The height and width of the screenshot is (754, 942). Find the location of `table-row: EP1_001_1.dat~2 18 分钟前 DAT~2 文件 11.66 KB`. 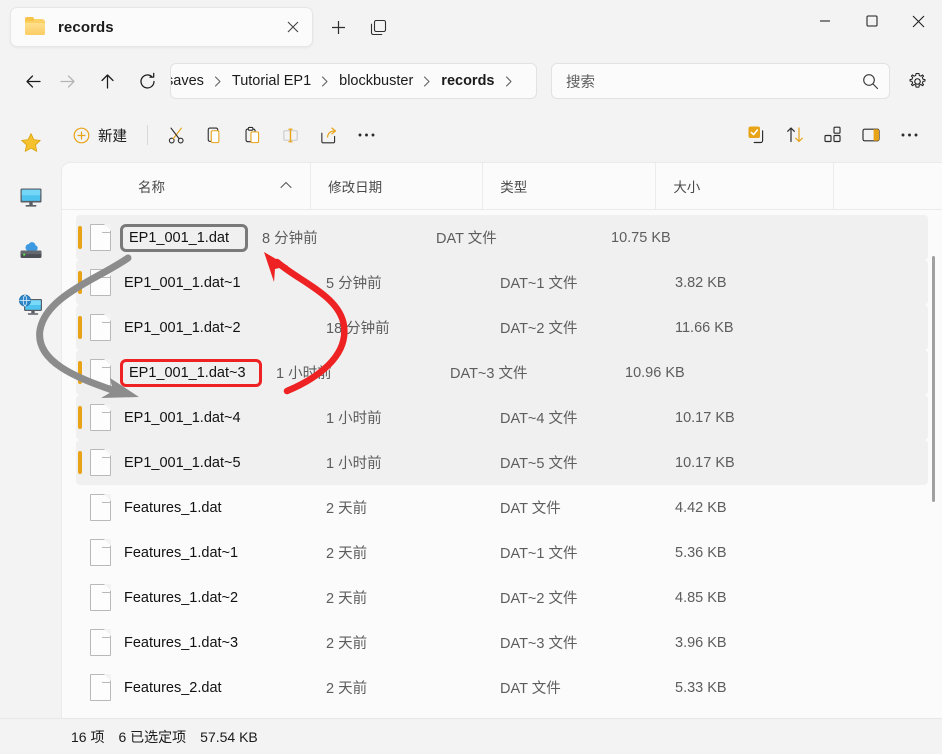

table-row: EP1_001_1.dat~2 18 分钟前 DAT~2 文件 11.66 KB is located at coordinates (502, 327).